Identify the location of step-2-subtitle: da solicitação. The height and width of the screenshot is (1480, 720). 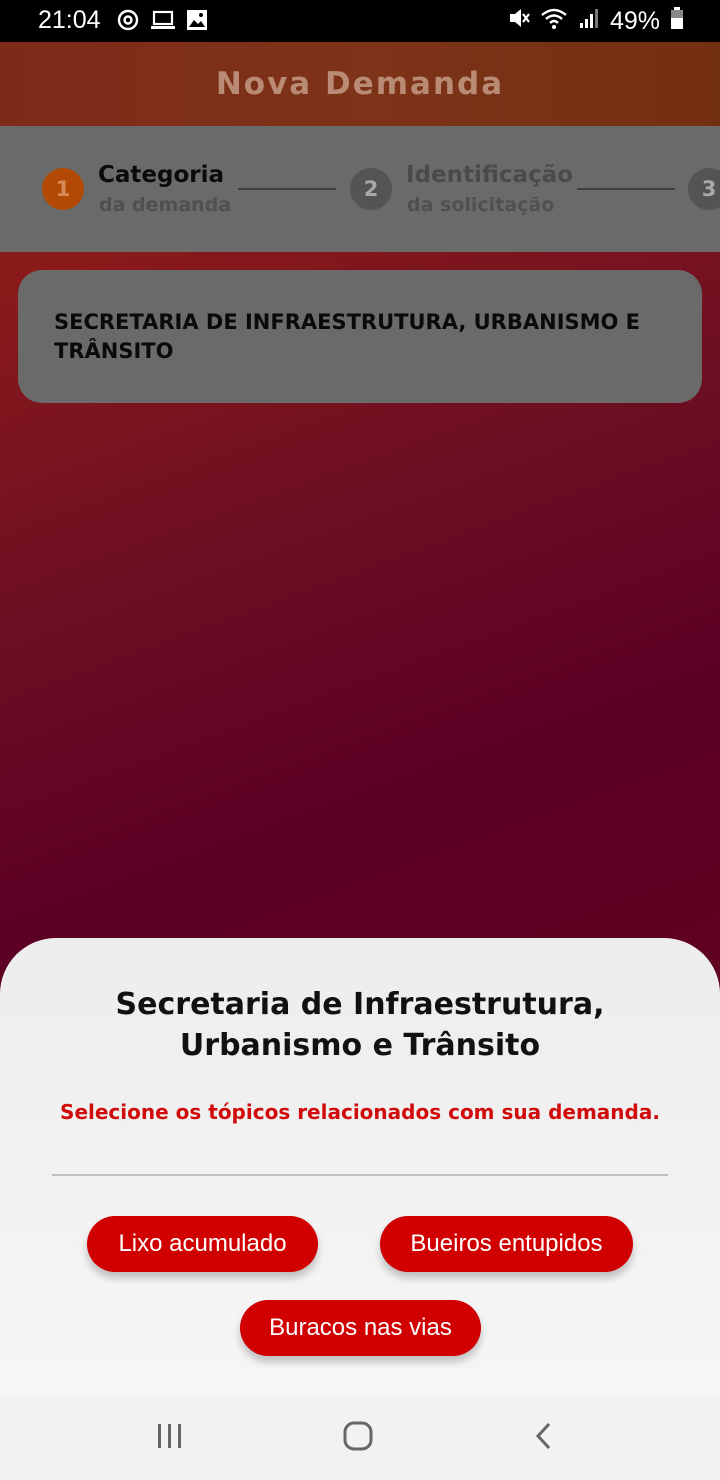
(481, 205).